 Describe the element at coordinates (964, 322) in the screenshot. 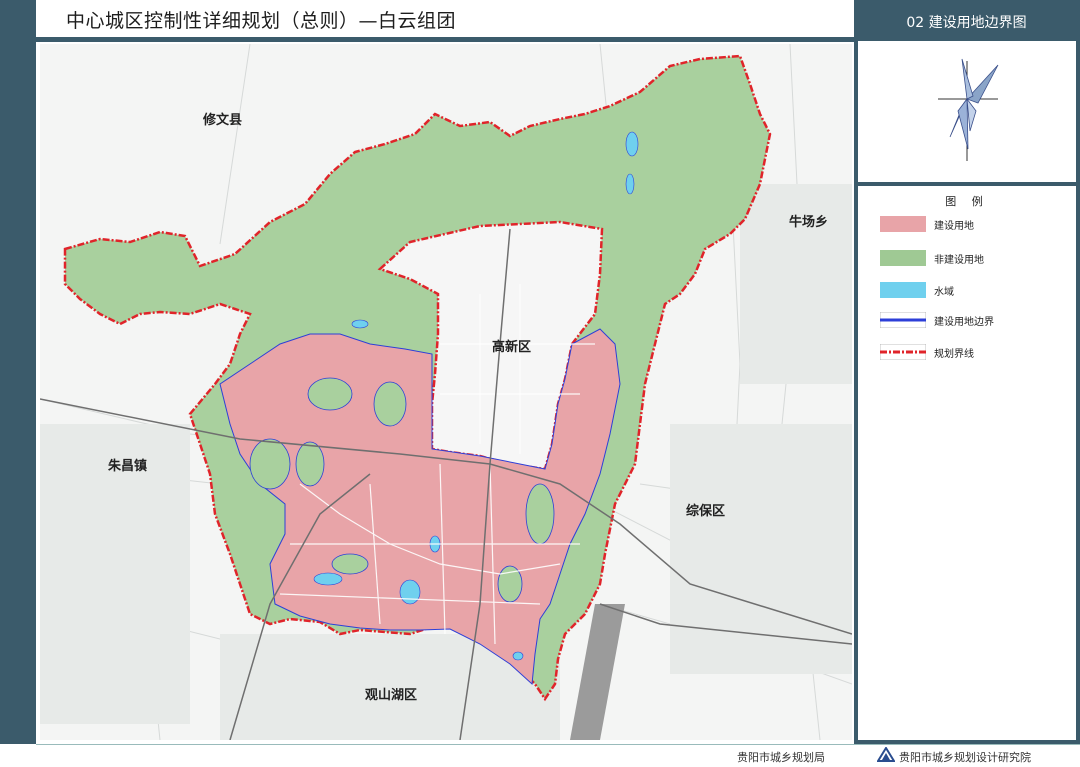

I see `legend-label: 建设用地边界` at that location.